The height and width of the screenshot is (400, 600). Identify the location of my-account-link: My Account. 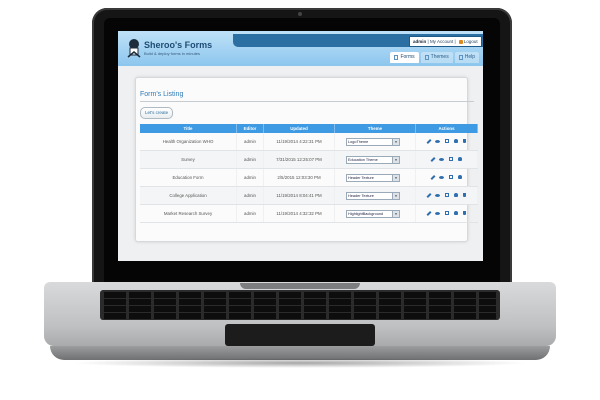
(441, 41).